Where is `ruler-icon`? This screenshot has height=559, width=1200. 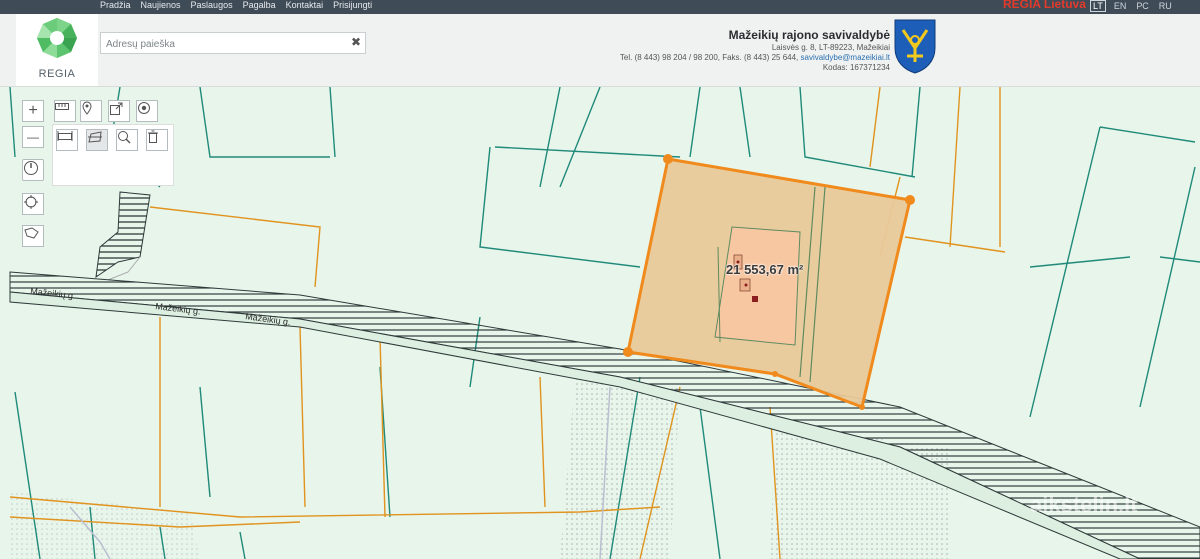 ruler-icon is located at coordinates (62, 106).